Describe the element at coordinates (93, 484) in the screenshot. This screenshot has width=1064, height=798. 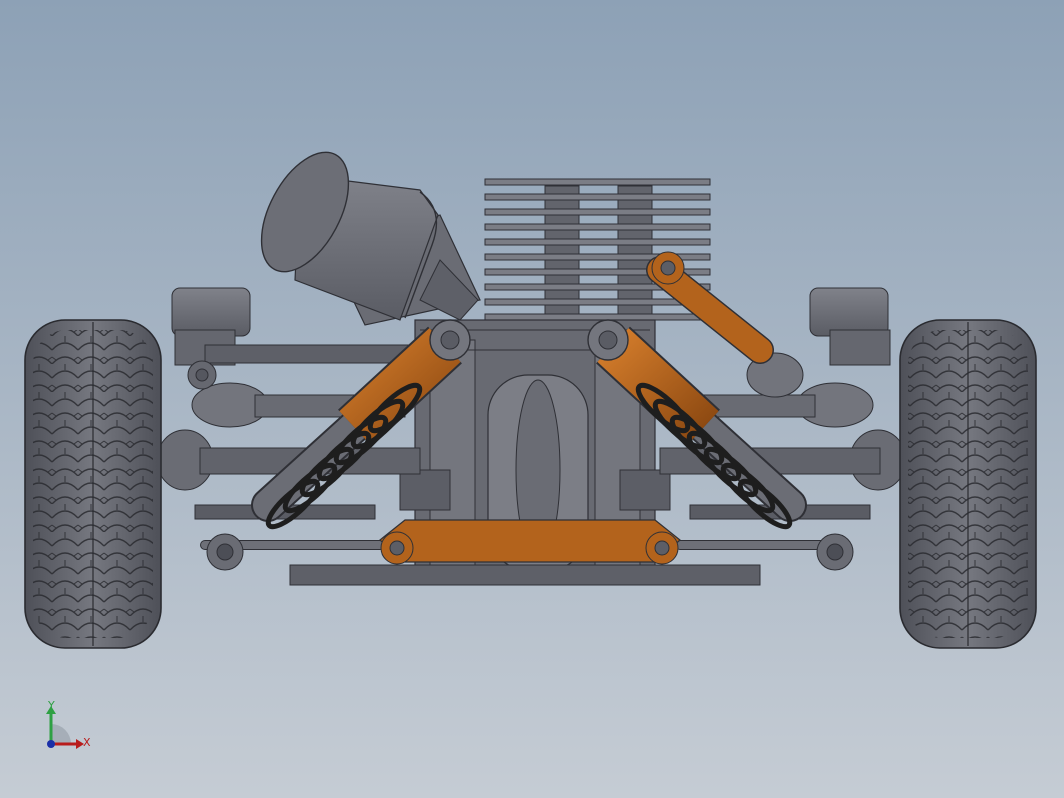
I see `left-front-tire` at that location.